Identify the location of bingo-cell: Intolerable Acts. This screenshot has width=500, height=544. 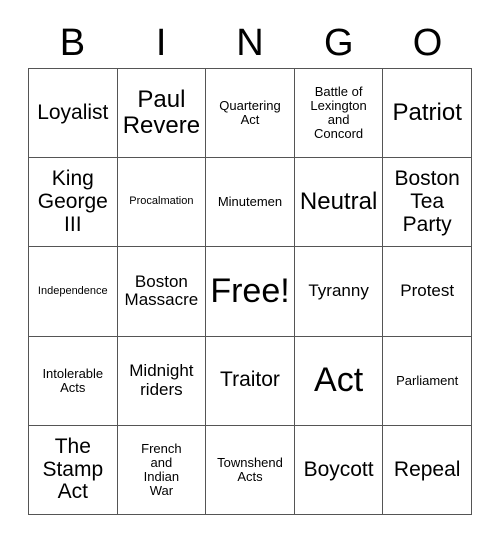
(73, 381).